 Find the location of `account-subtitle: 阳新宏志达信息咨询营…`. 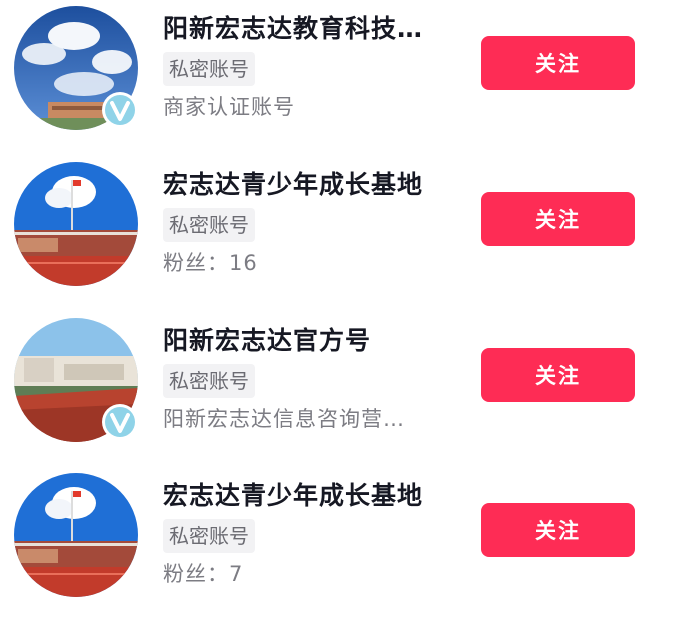

account-subtitle: 阳新宏志达信息咨询营… is located at coordinates (284, 419).